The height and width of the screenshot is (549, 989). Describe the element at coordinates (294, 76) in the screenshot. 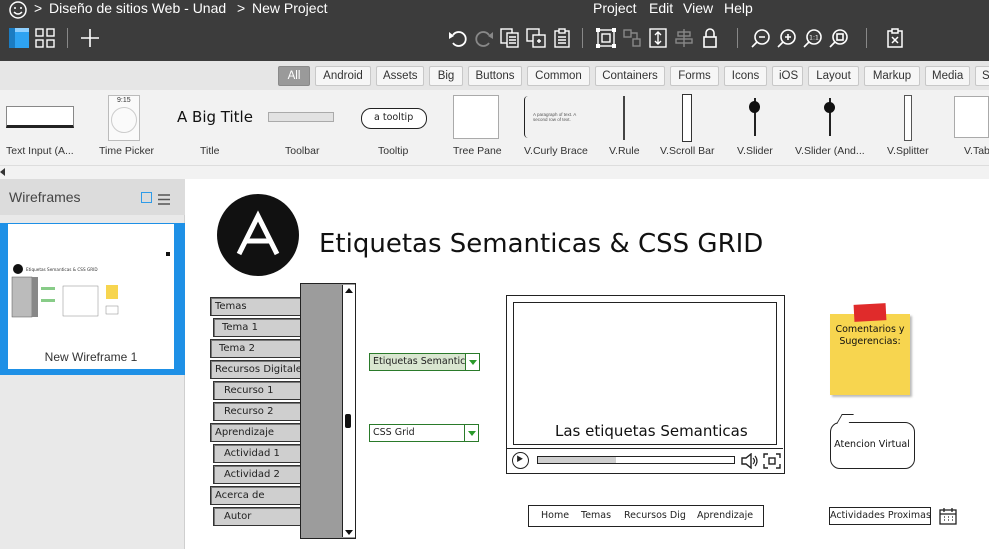

I see `filter-all: All` at that location.